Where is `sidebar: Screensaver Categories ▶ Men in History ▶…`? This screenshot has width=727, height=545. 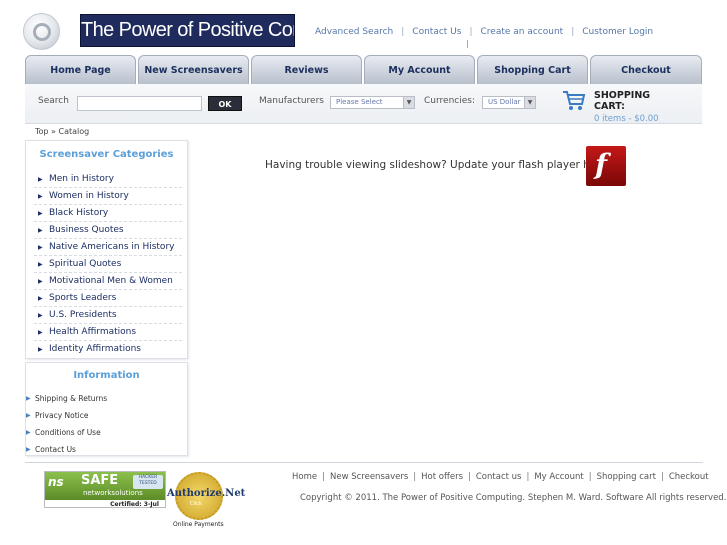
sidebar: Screensaver Categories ▶ Men in History ▶… is located at coordinates (106, 298).